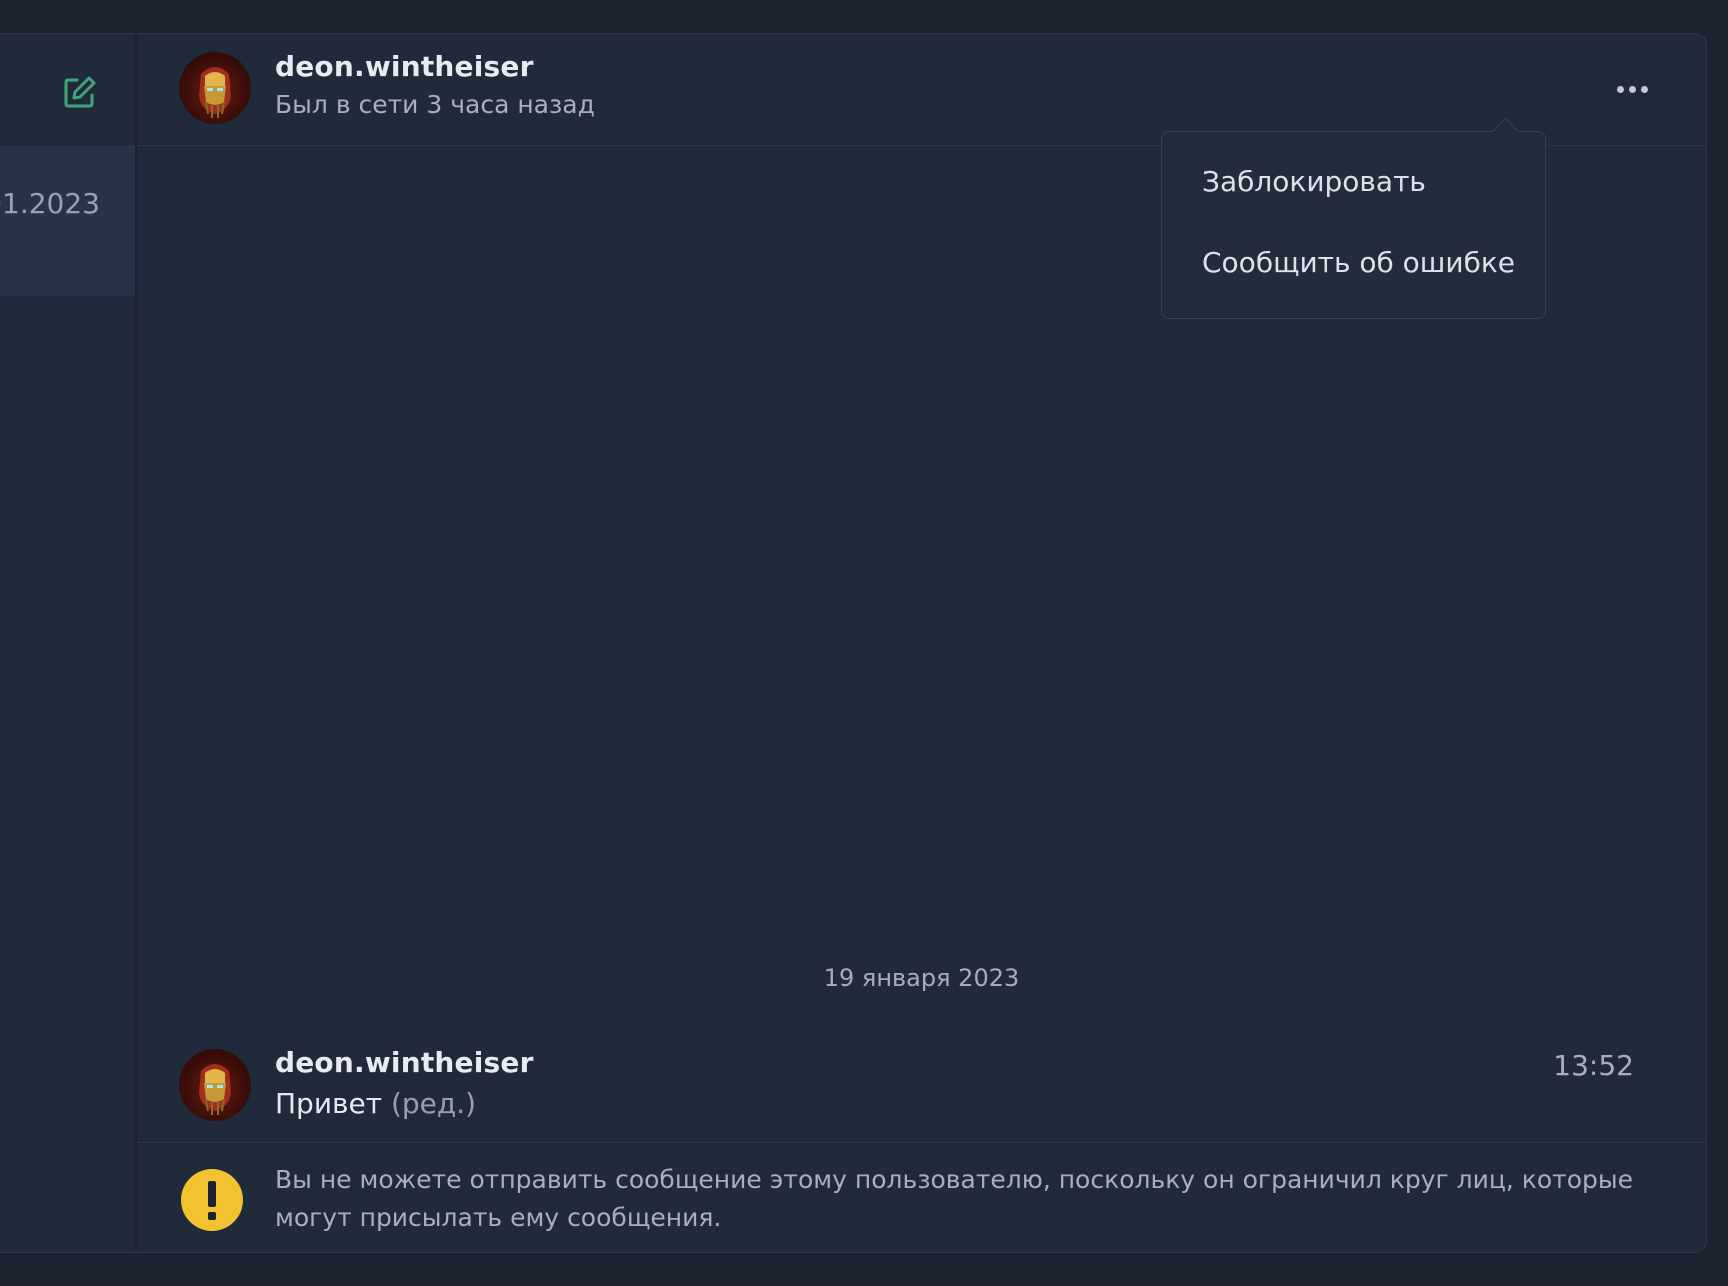  I want to click on date-separator: 19 января 2023, so click(921, 978).